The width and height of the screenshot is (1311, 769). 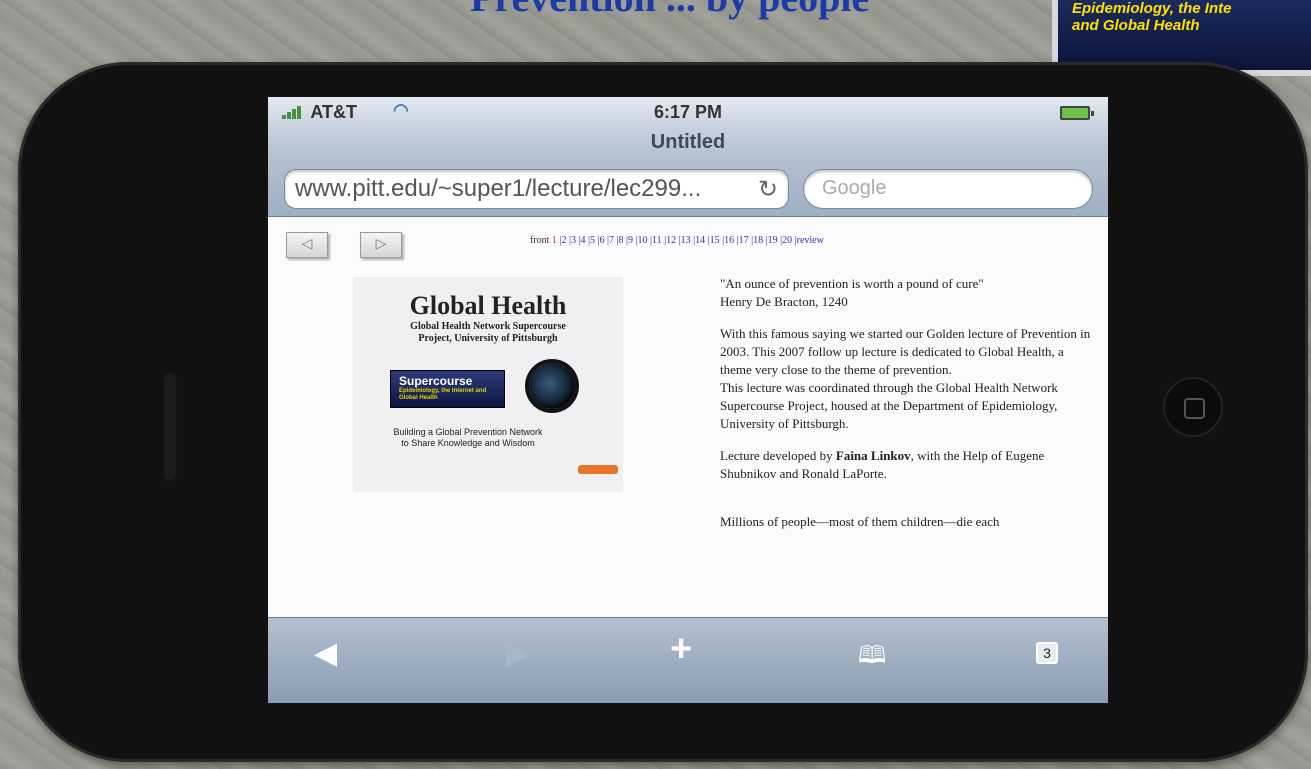 I want to click on tab-count: 3, so click(x=1047, y=653).